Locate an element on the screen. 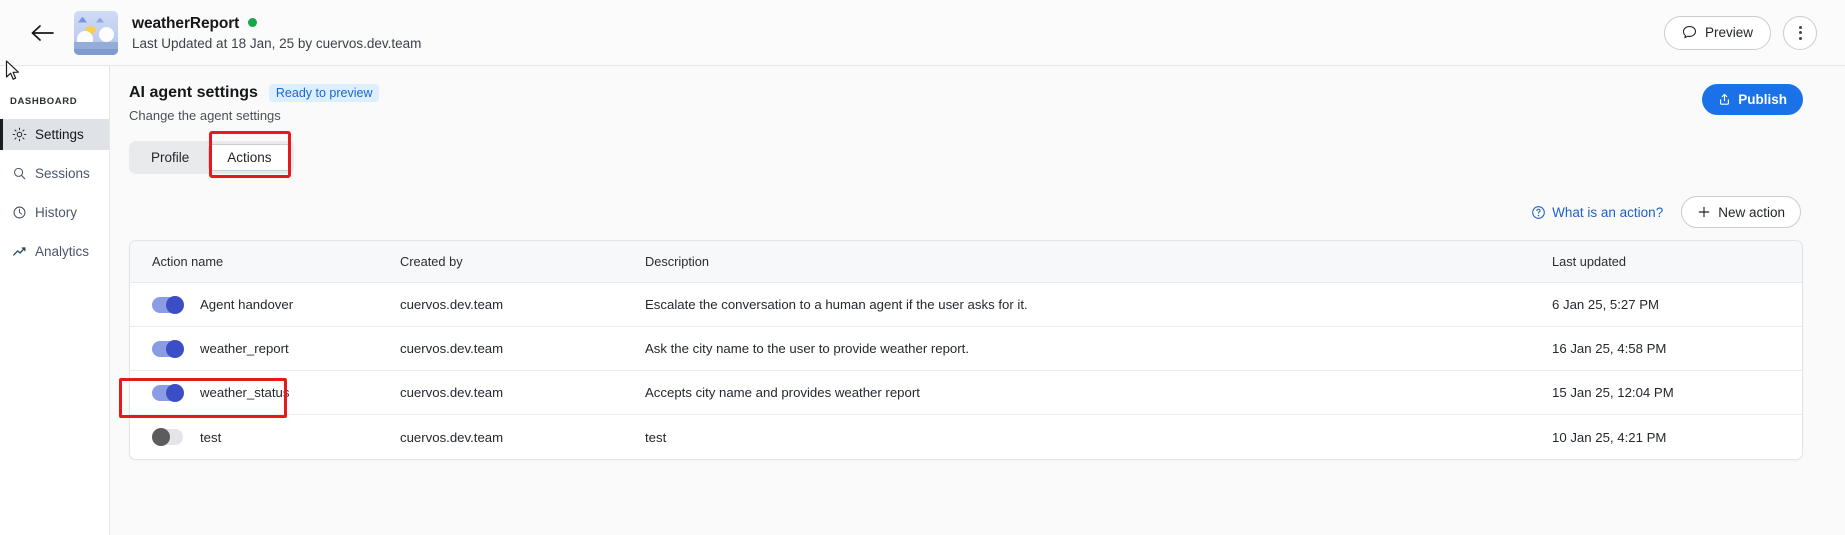  new-action-button: New action is located at coordinates (1741, 212).